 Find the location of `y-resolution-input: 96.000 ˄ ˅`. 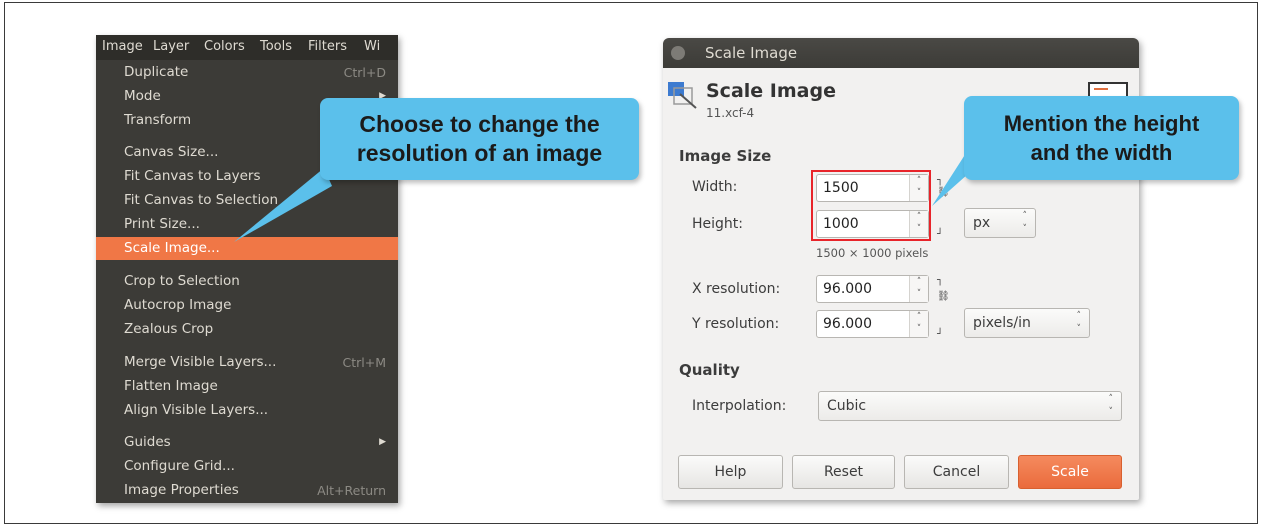

y-resolution-input: 96.000 ˄ ˅ is located at coordinates (872, 324).